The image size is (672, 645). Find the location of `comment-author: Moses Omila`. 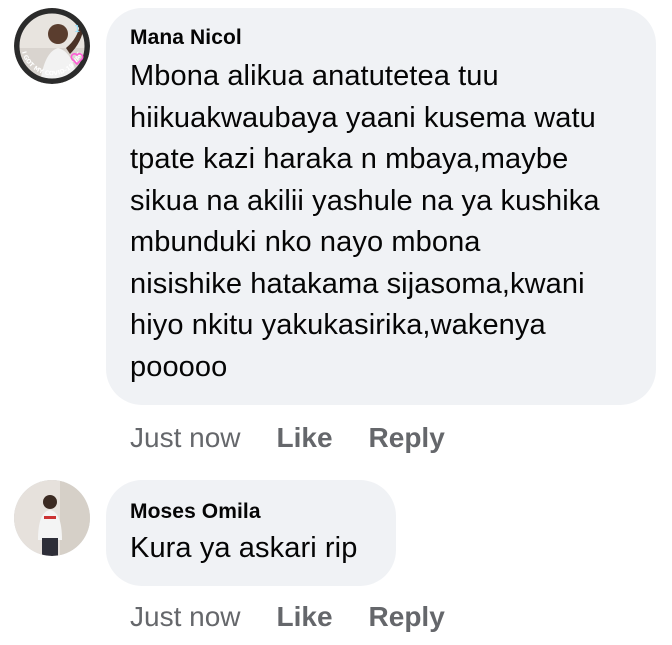

comment-author: Moses Omila is located at coordinates (195, 512).